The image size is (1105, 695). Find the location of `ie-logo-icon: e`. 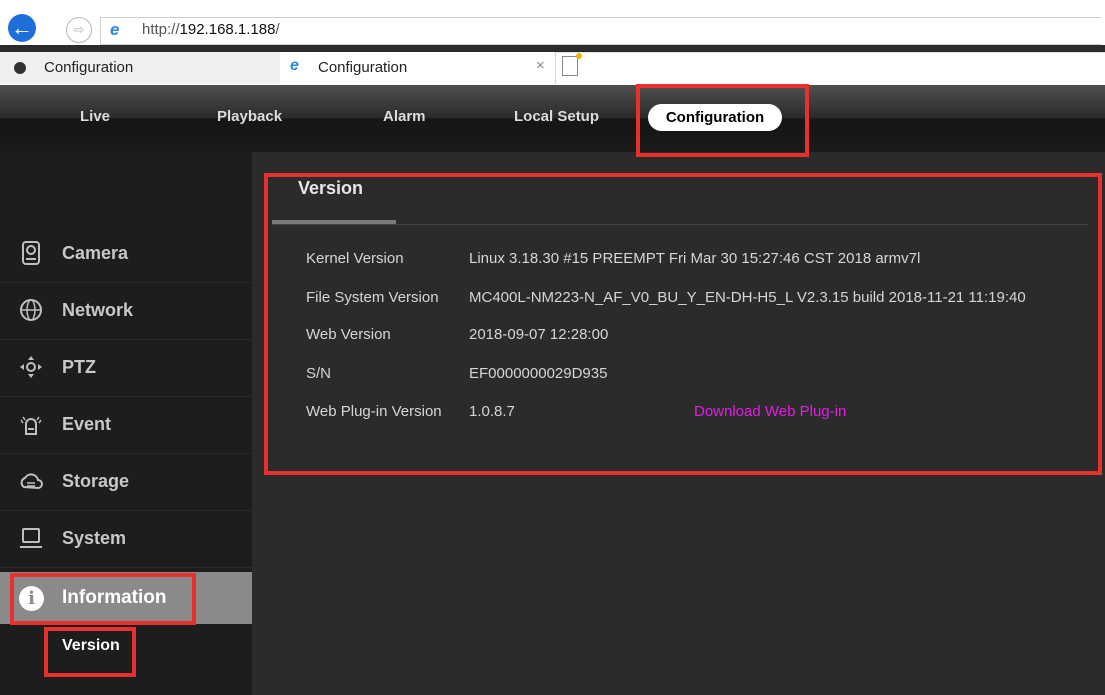

ie-logo-icon: e is located at coordinates (115, 29).